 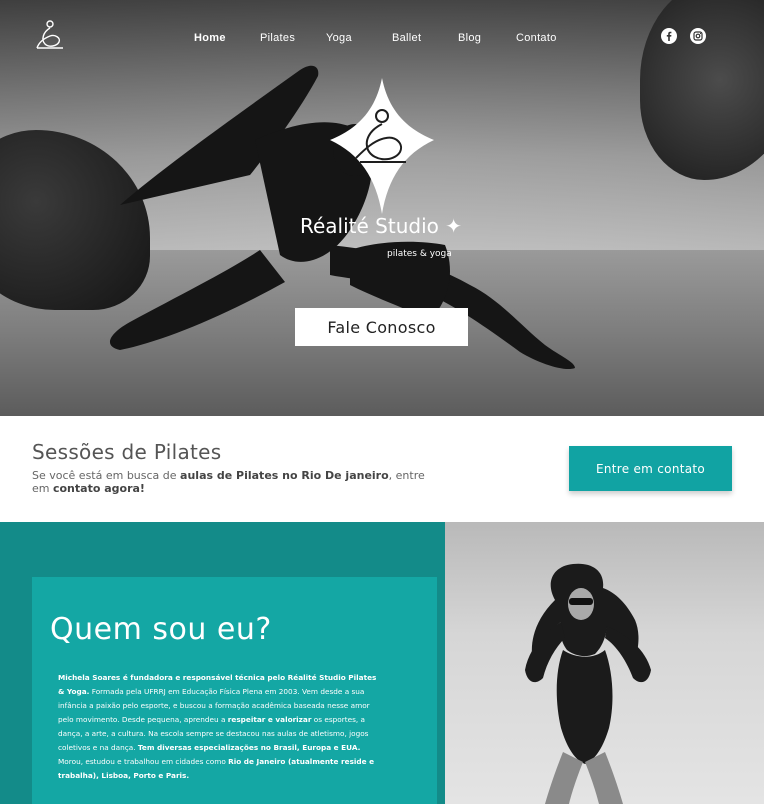 What do you see at coordinates (381, 226) in the screenshot?
I see `brand-name: Réalité Studio ✦` at bounding box center [381, 226].